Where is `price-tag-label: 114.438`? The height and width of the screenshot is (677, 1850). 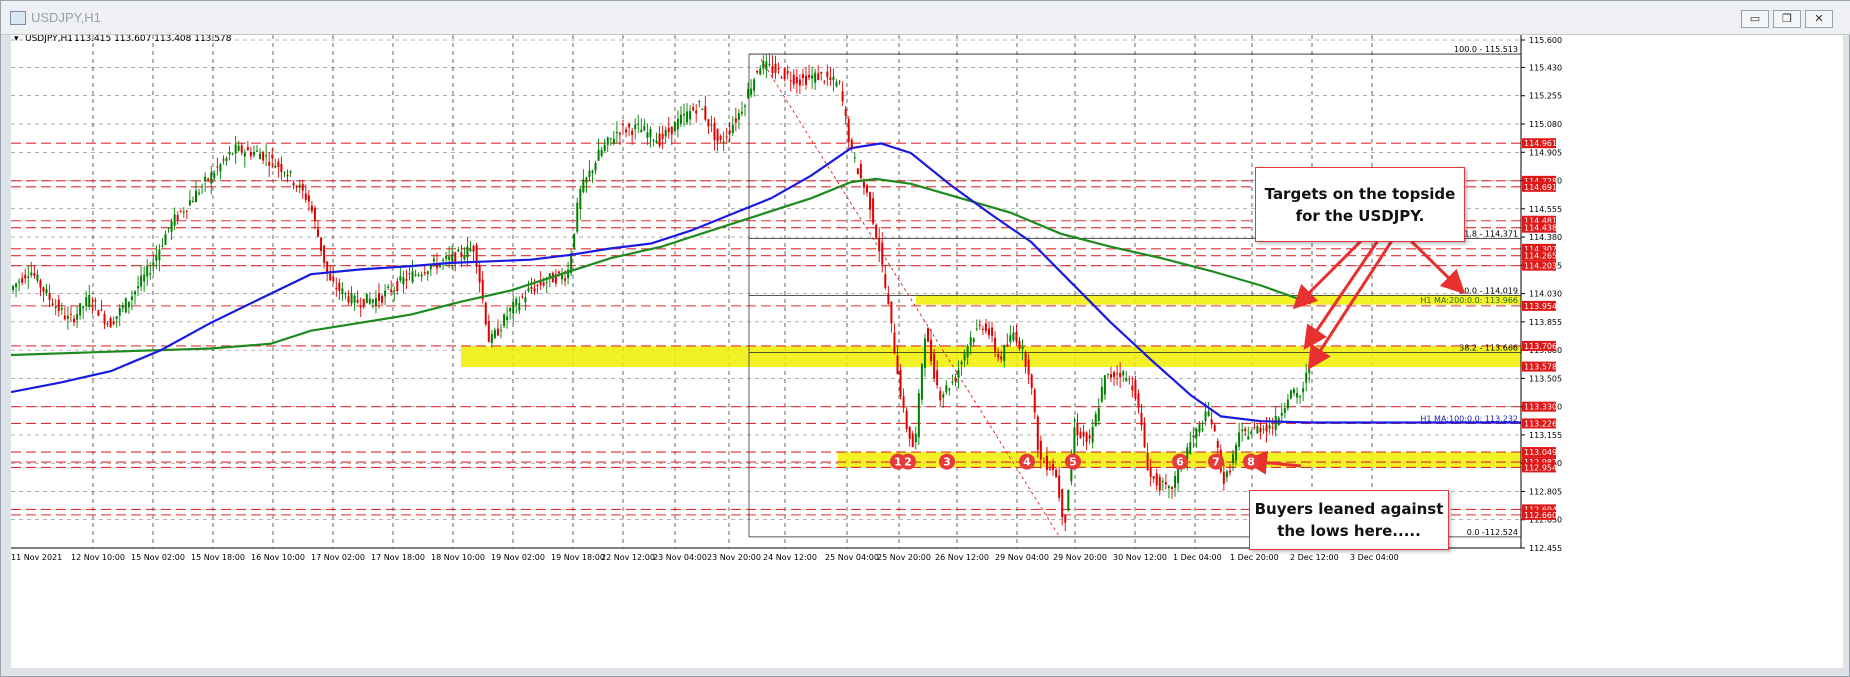
price-tag-label: 114.438 is located at coordinates (1540, 228).